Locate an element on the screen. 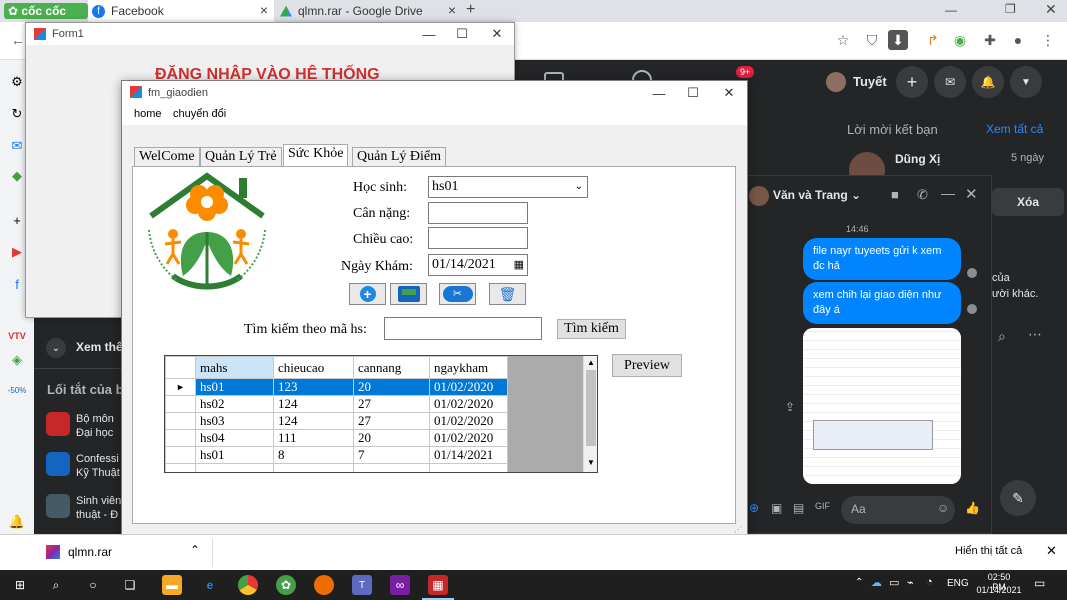  search-input is located at coordinates (463, 328).